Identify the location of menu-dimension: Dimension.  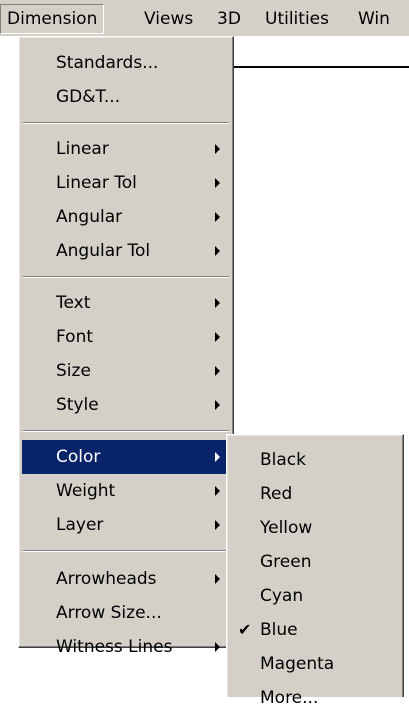
(52, 19).